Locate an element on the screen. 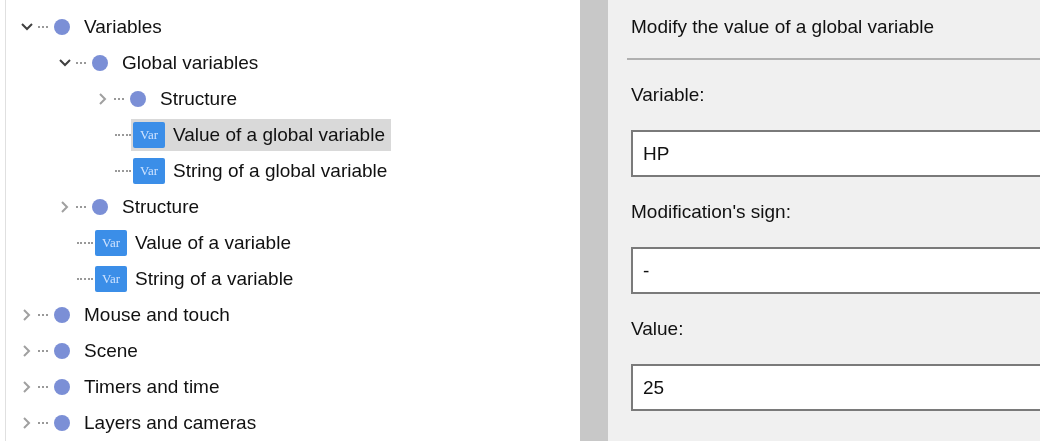 The height and width of the screenshot is (441, 1040). tree-item: Timers and time is located at coordinates (152, 387).